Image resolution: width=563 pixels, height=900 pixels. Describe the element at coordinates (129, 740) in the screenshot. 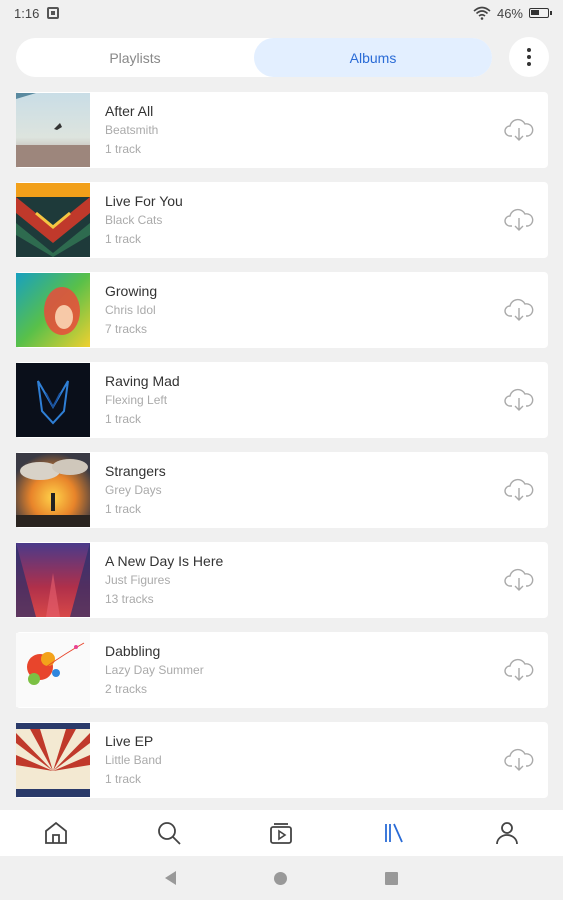

I see `album-title: Live EP` at that location.